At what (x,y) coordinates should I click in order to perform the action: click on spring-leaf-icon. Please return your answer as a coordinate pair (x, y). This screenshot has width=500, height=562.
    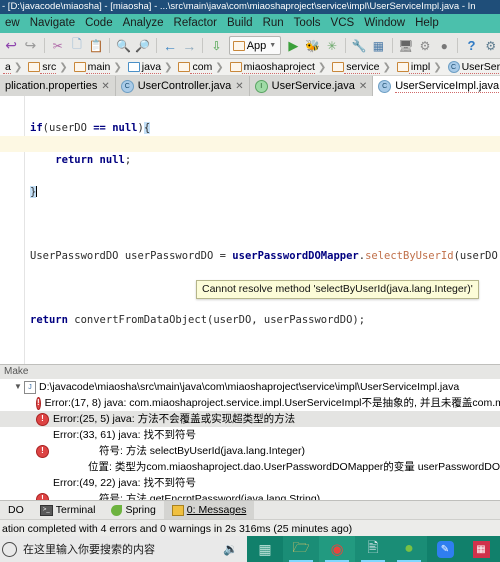
    Looking at the image, I should click on (117, 510).